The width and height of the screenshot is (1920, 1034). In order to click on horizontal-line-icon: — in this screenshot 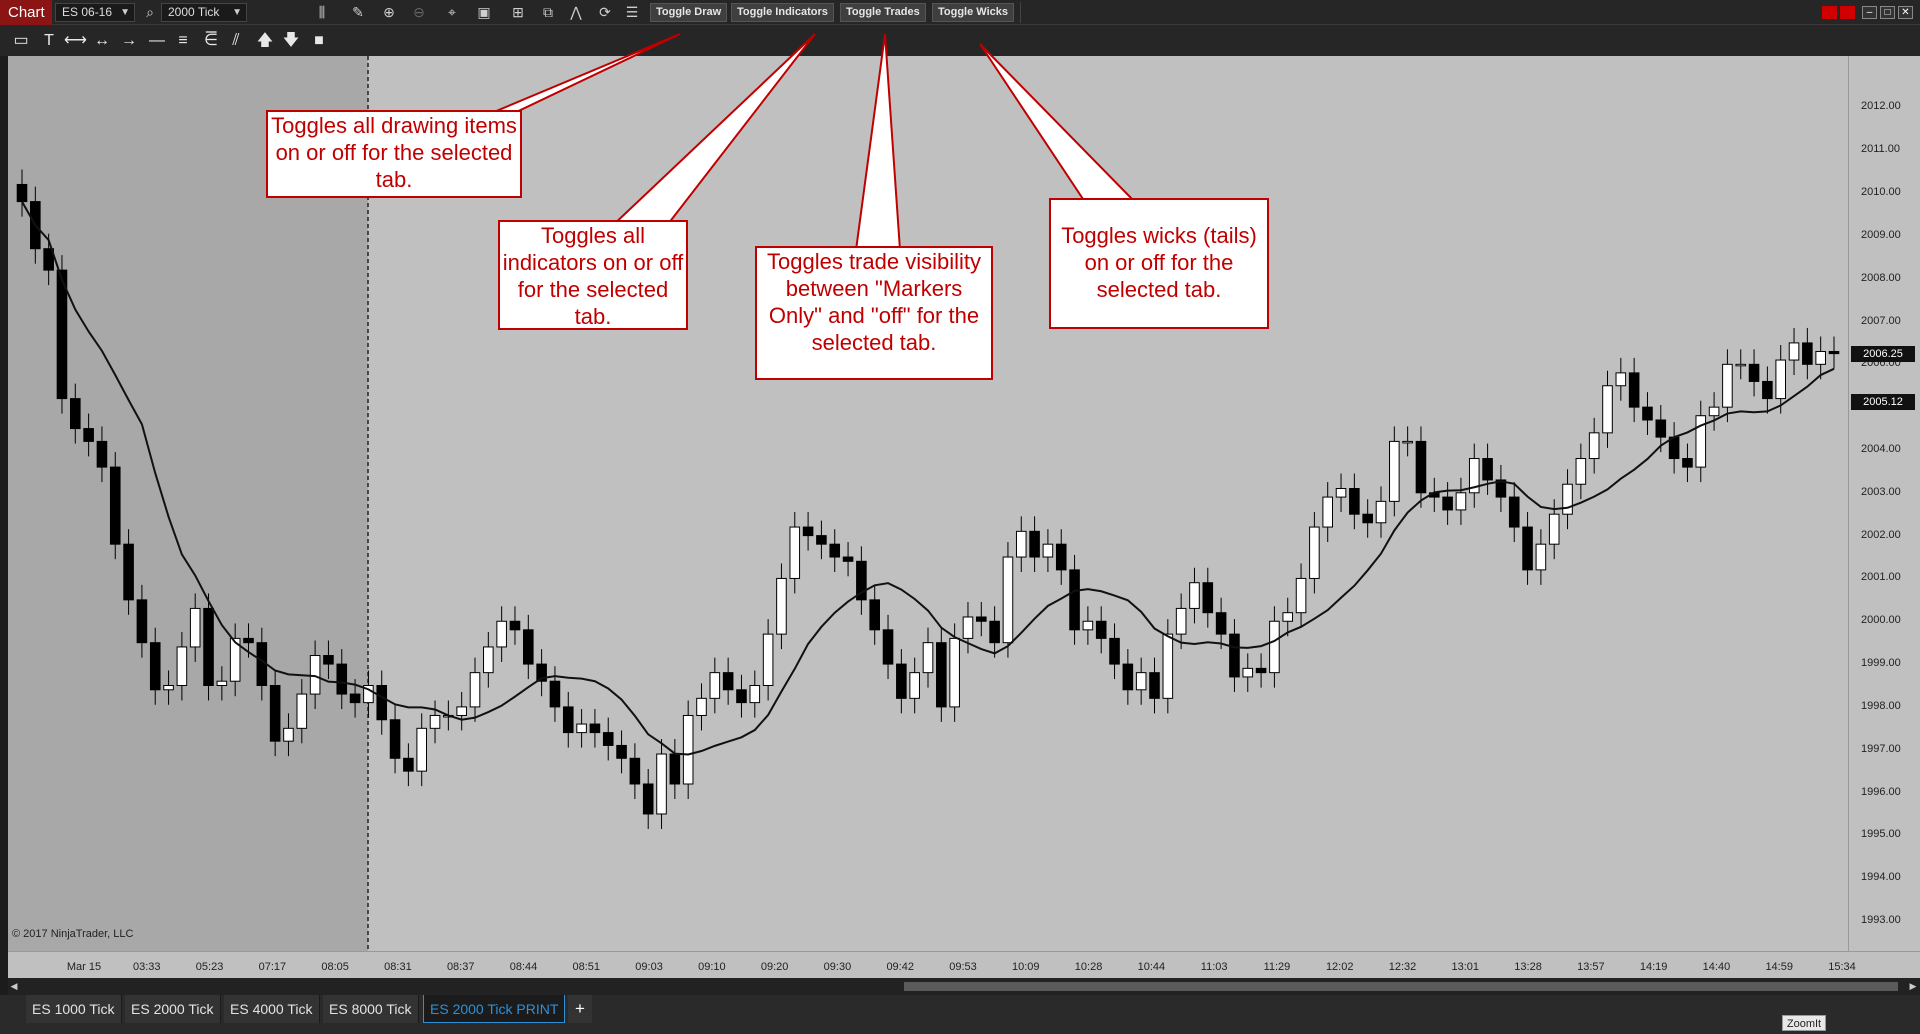, I will do `click(157, 41)`.